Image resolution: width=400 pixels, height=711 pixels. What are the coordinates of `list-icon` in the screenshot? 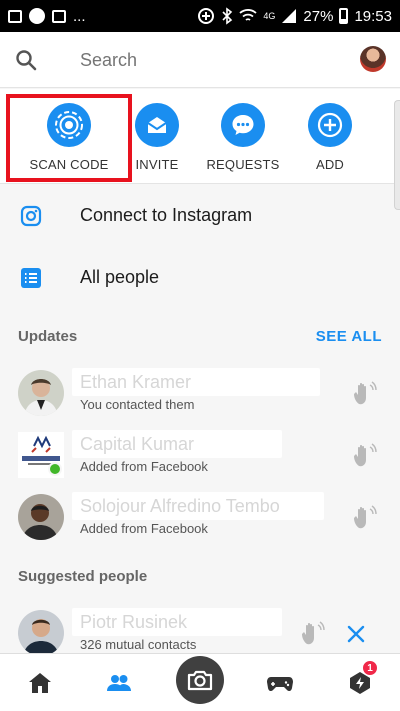 It's located at (31, 278).